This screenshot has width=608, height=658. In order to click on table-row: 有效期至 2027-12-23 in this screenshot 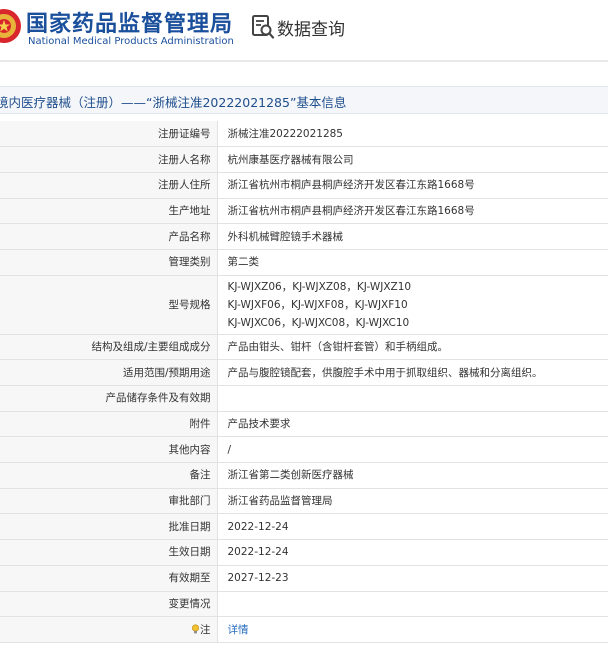, I will do `click(304, 578)`.